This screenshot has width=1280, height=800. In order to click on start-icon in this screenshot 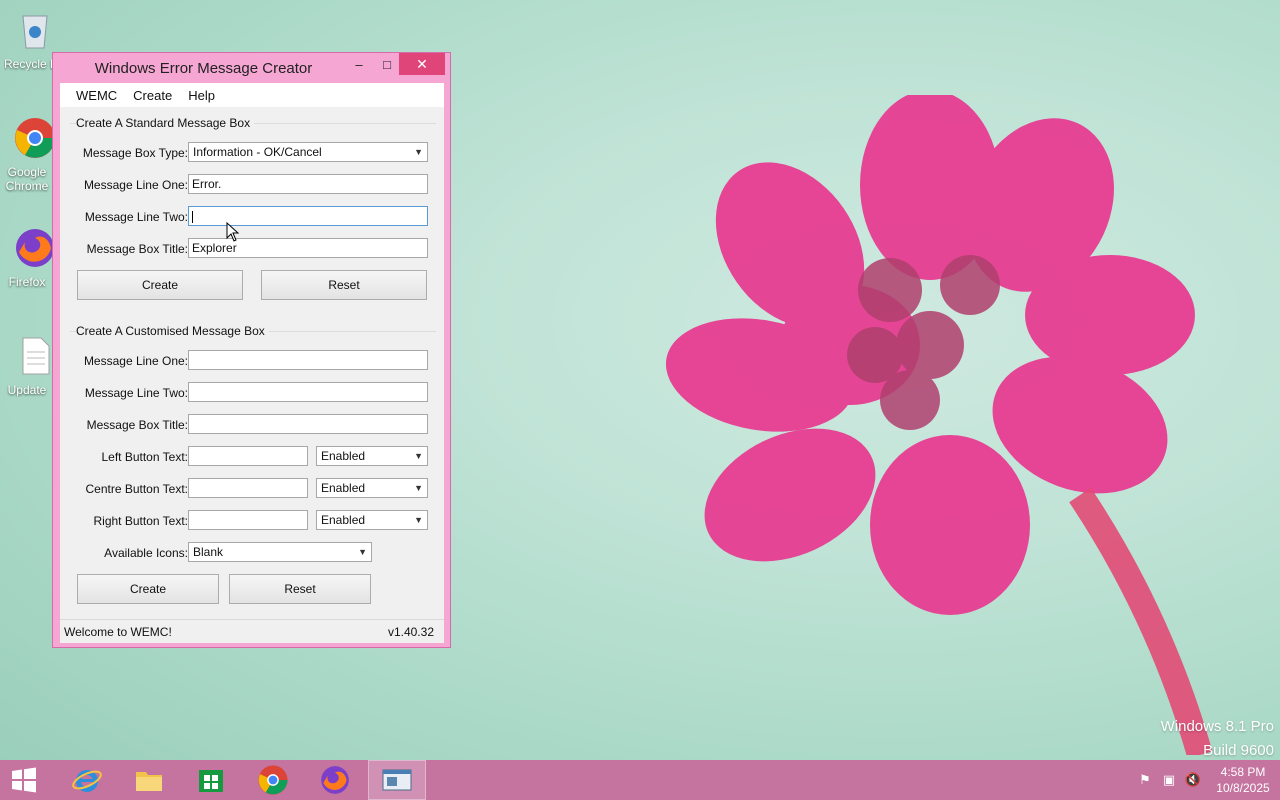, I will do `click(24, 780)`.